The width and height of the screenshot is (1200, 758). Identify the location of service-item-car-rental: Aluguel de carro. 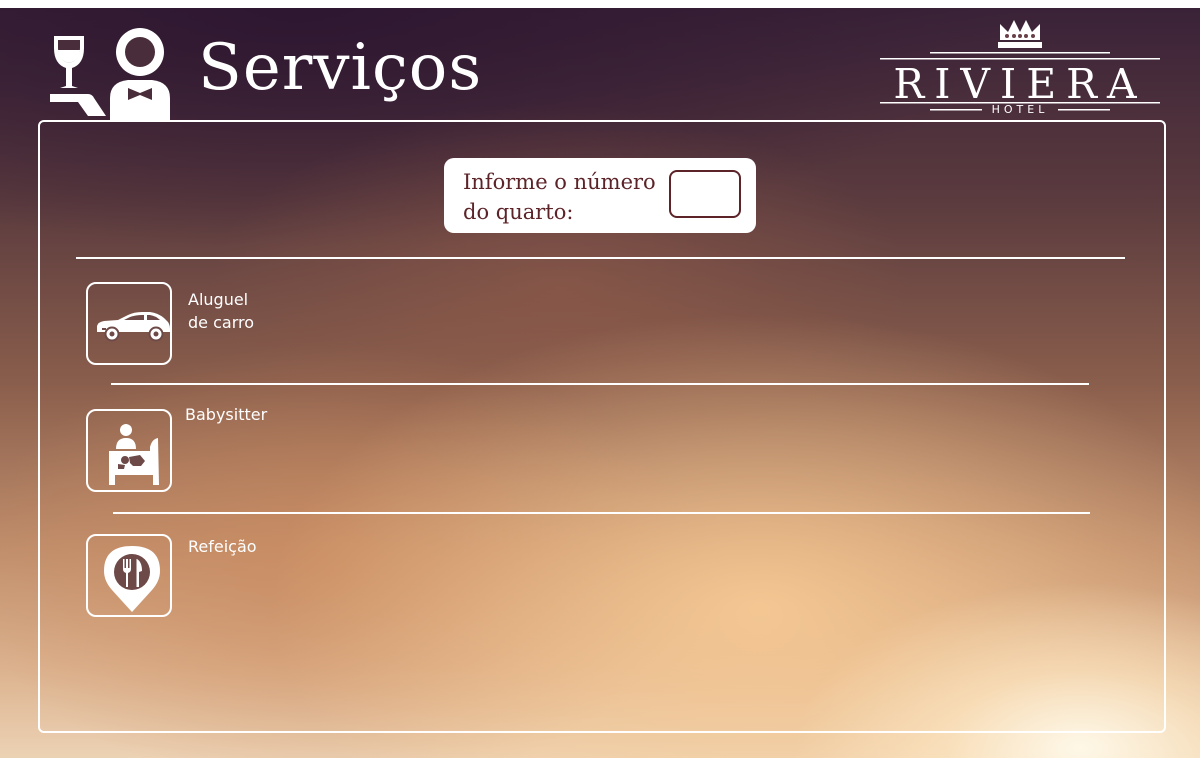
(246, 325).